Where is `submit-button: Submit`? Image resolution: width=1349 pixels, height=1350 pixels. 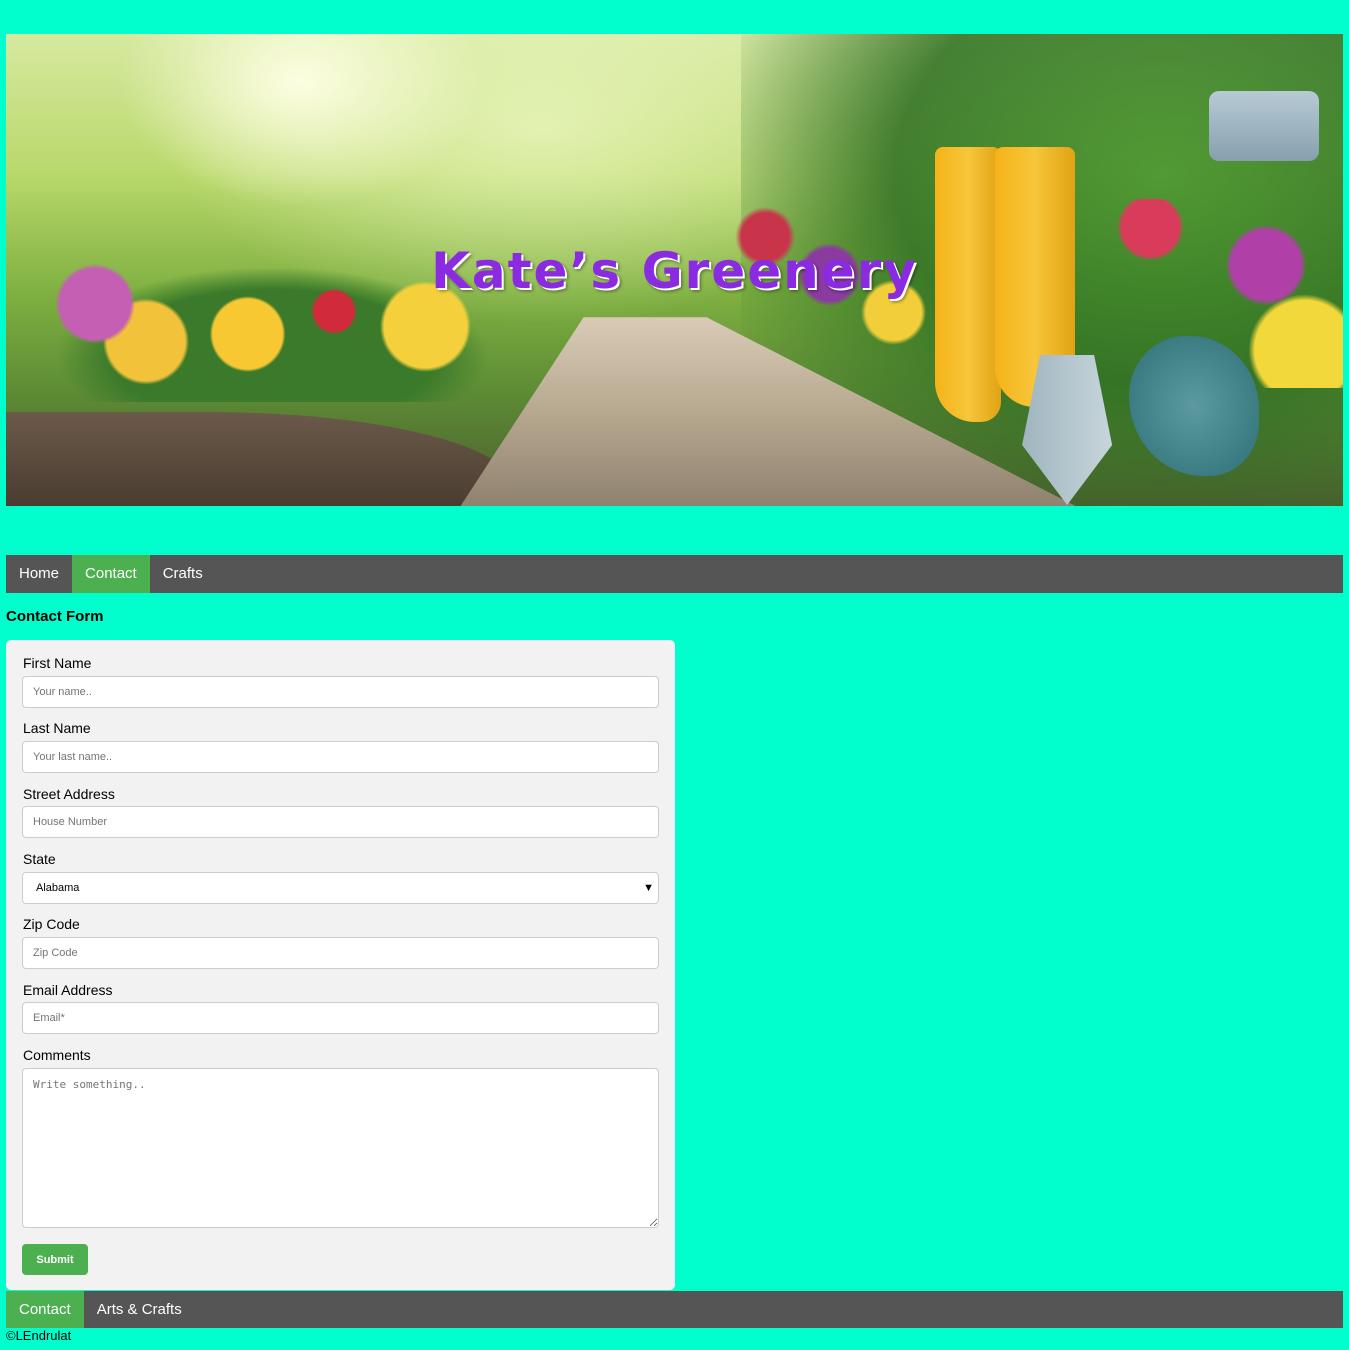 submit-button: Submit is located at coordinates (55, 1259).